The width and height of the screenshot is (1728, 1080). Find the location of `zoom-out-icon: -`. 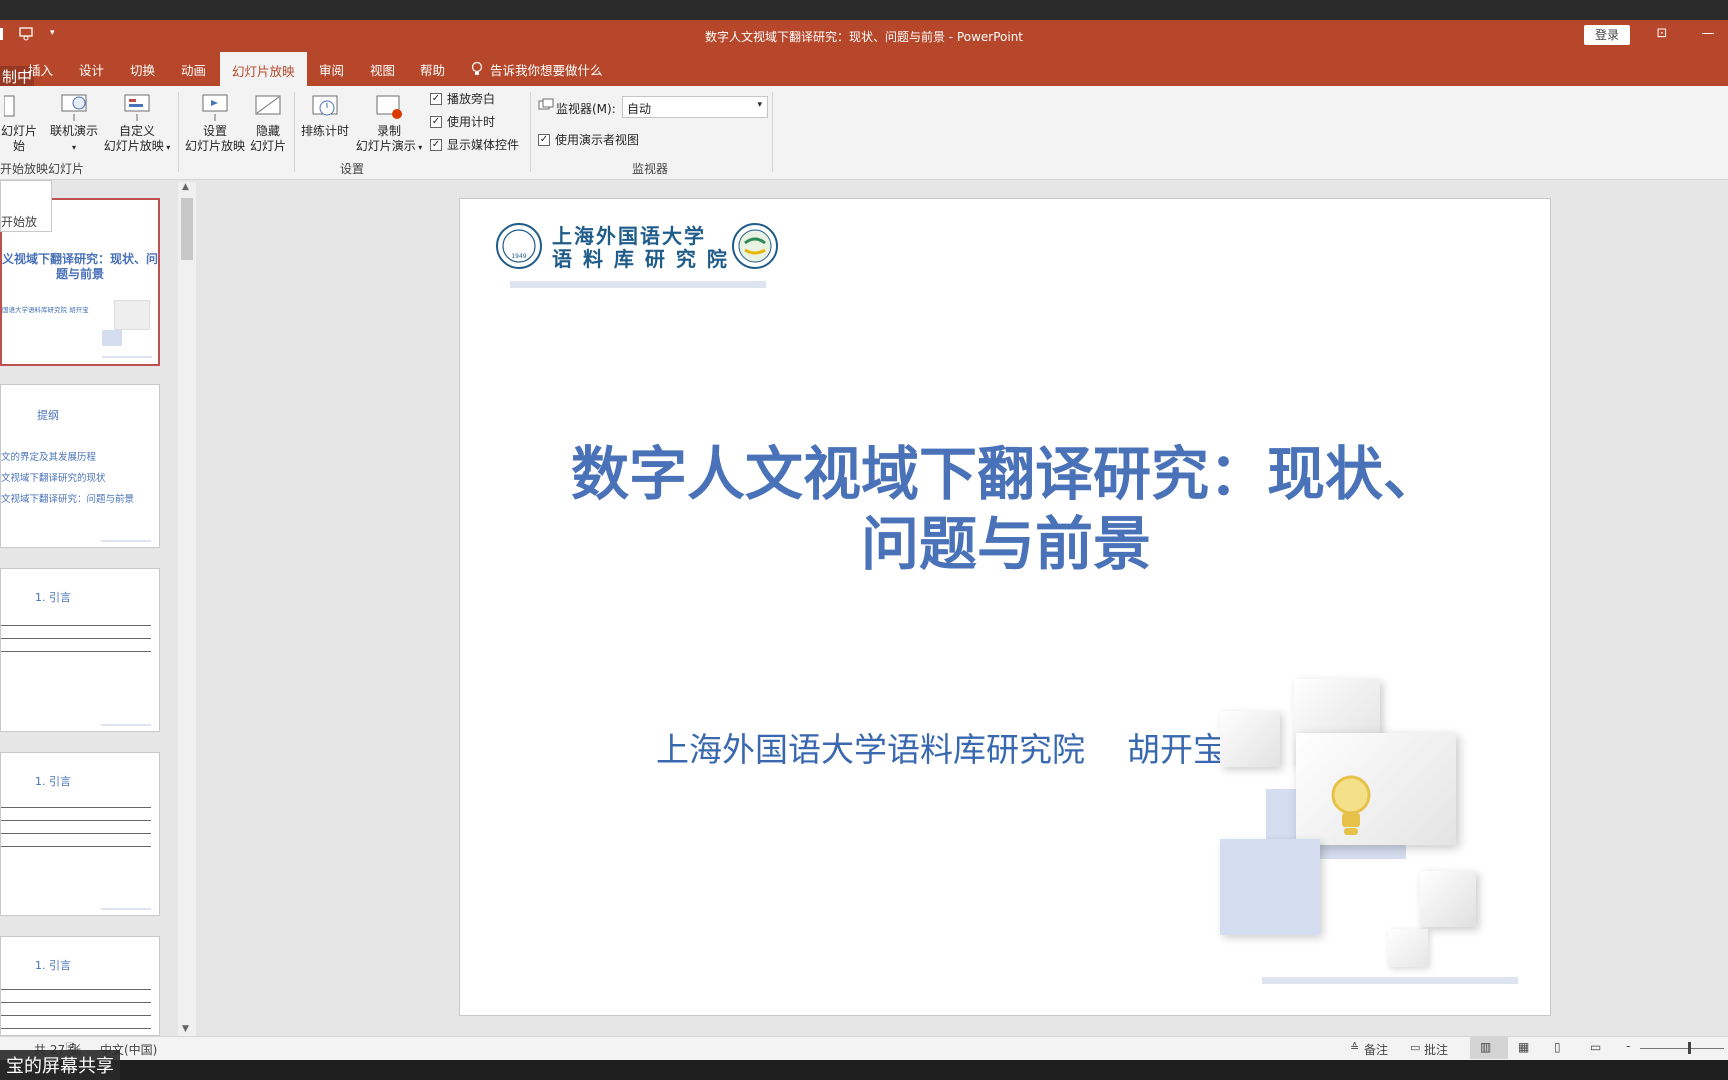

zoom-out-icon: - is located at coordinates (1628, 1046).